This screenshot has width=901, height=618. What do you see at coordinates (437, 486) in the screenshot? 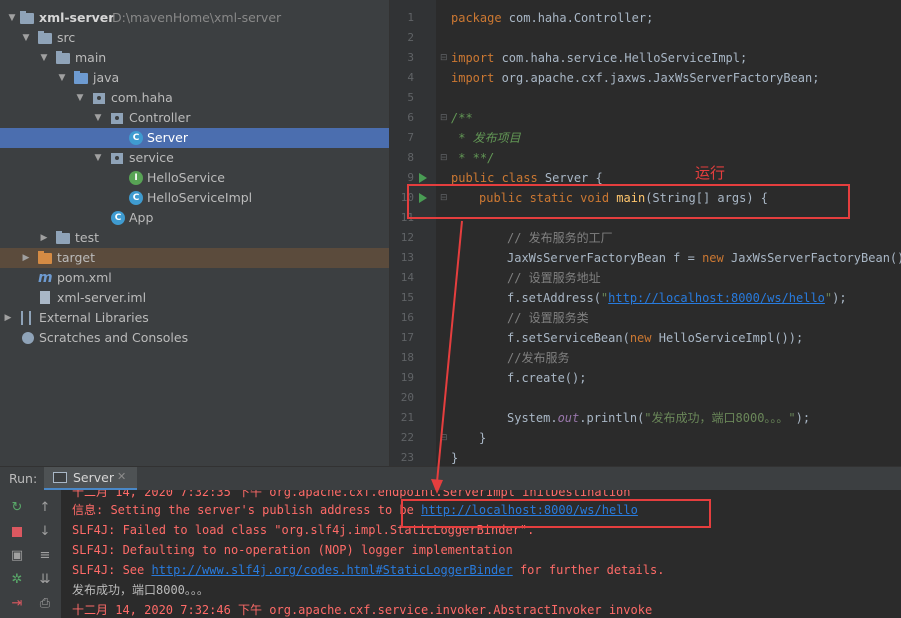
I see `annotation-arrow-head` at bounding box center [437, 486].